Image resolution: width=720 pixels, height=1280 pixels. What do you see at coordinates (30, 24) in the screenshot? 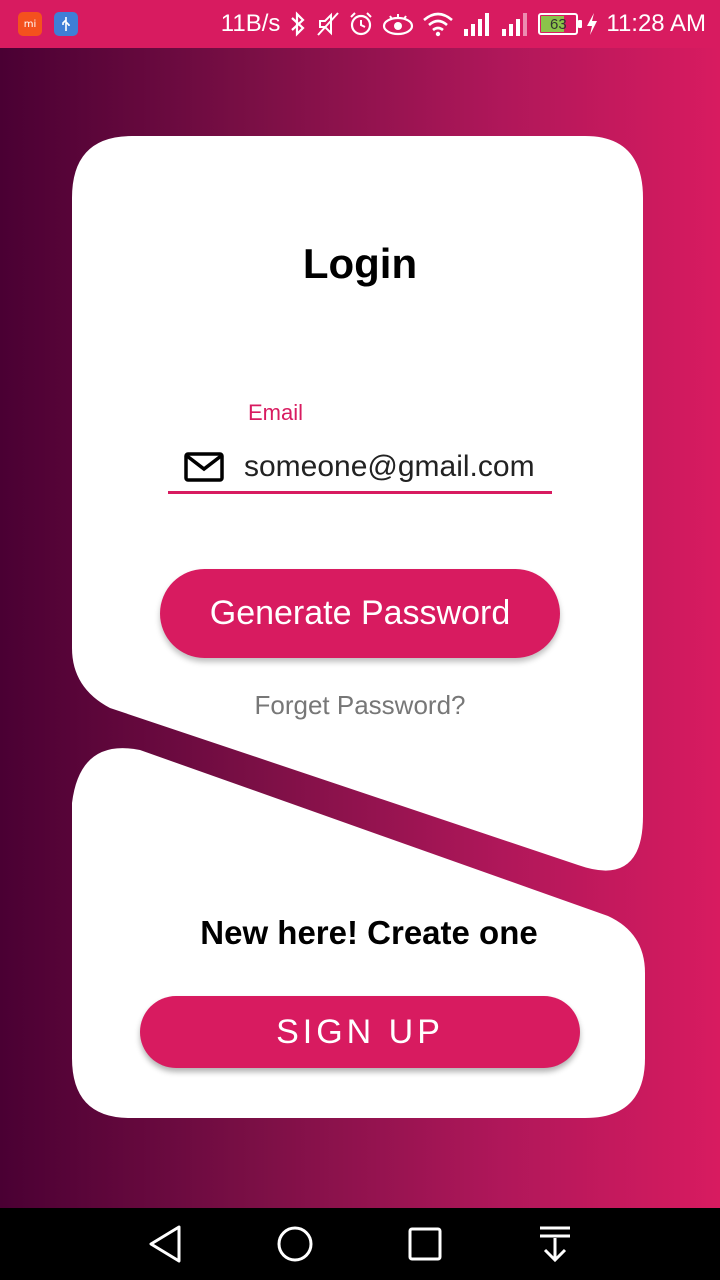
I see `mi-icon: mi` at bounding box center [30, 24].